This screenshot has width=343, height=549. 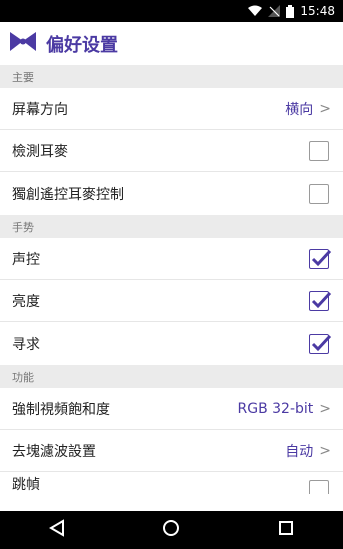 What do you see at coordinates (319, 150) in the screenshot?
I see `detect-headset-checkbox` at bounding box center [319, 150].